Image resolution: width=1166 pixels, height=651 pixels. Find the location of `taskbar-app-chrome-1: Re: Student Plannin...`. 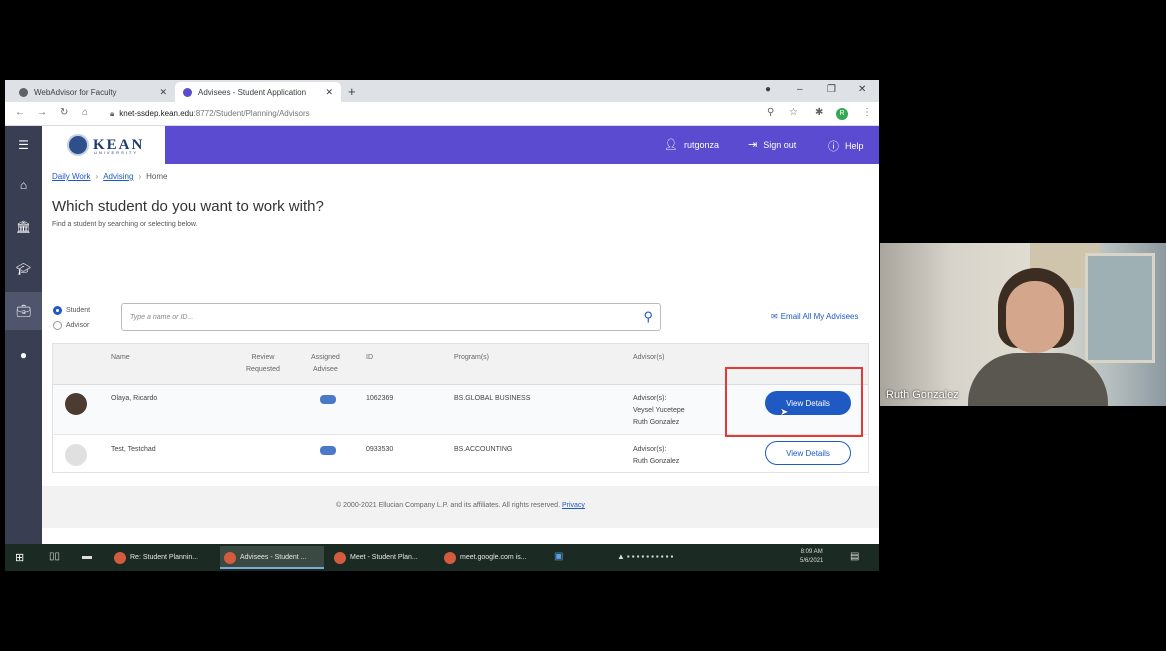

taskbar-app-chrome-1: Re: Student Plannin... is located at coordinates (162, 557).